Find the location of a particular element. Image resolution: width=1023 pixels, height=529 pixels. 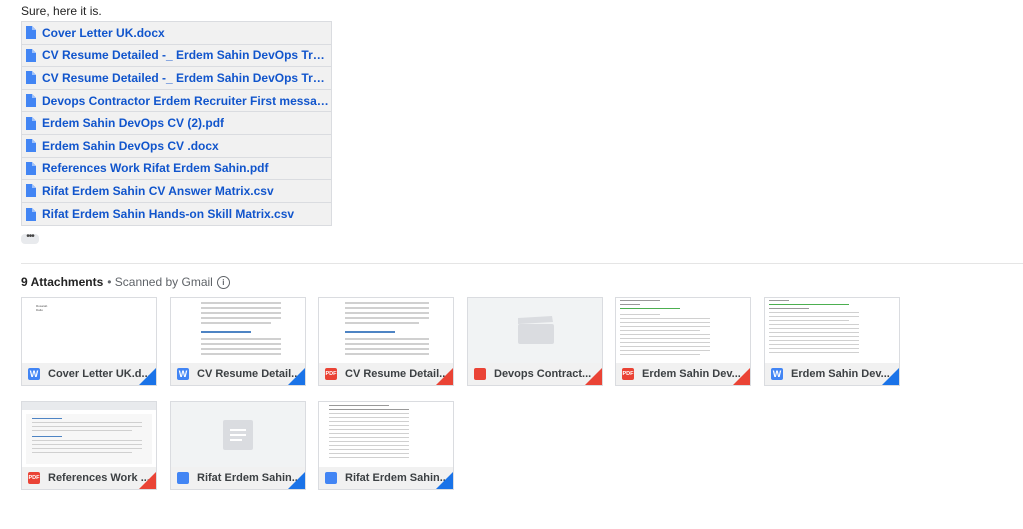

file-link: Cover Letter UK.docx is located at coordinates (103, 33).